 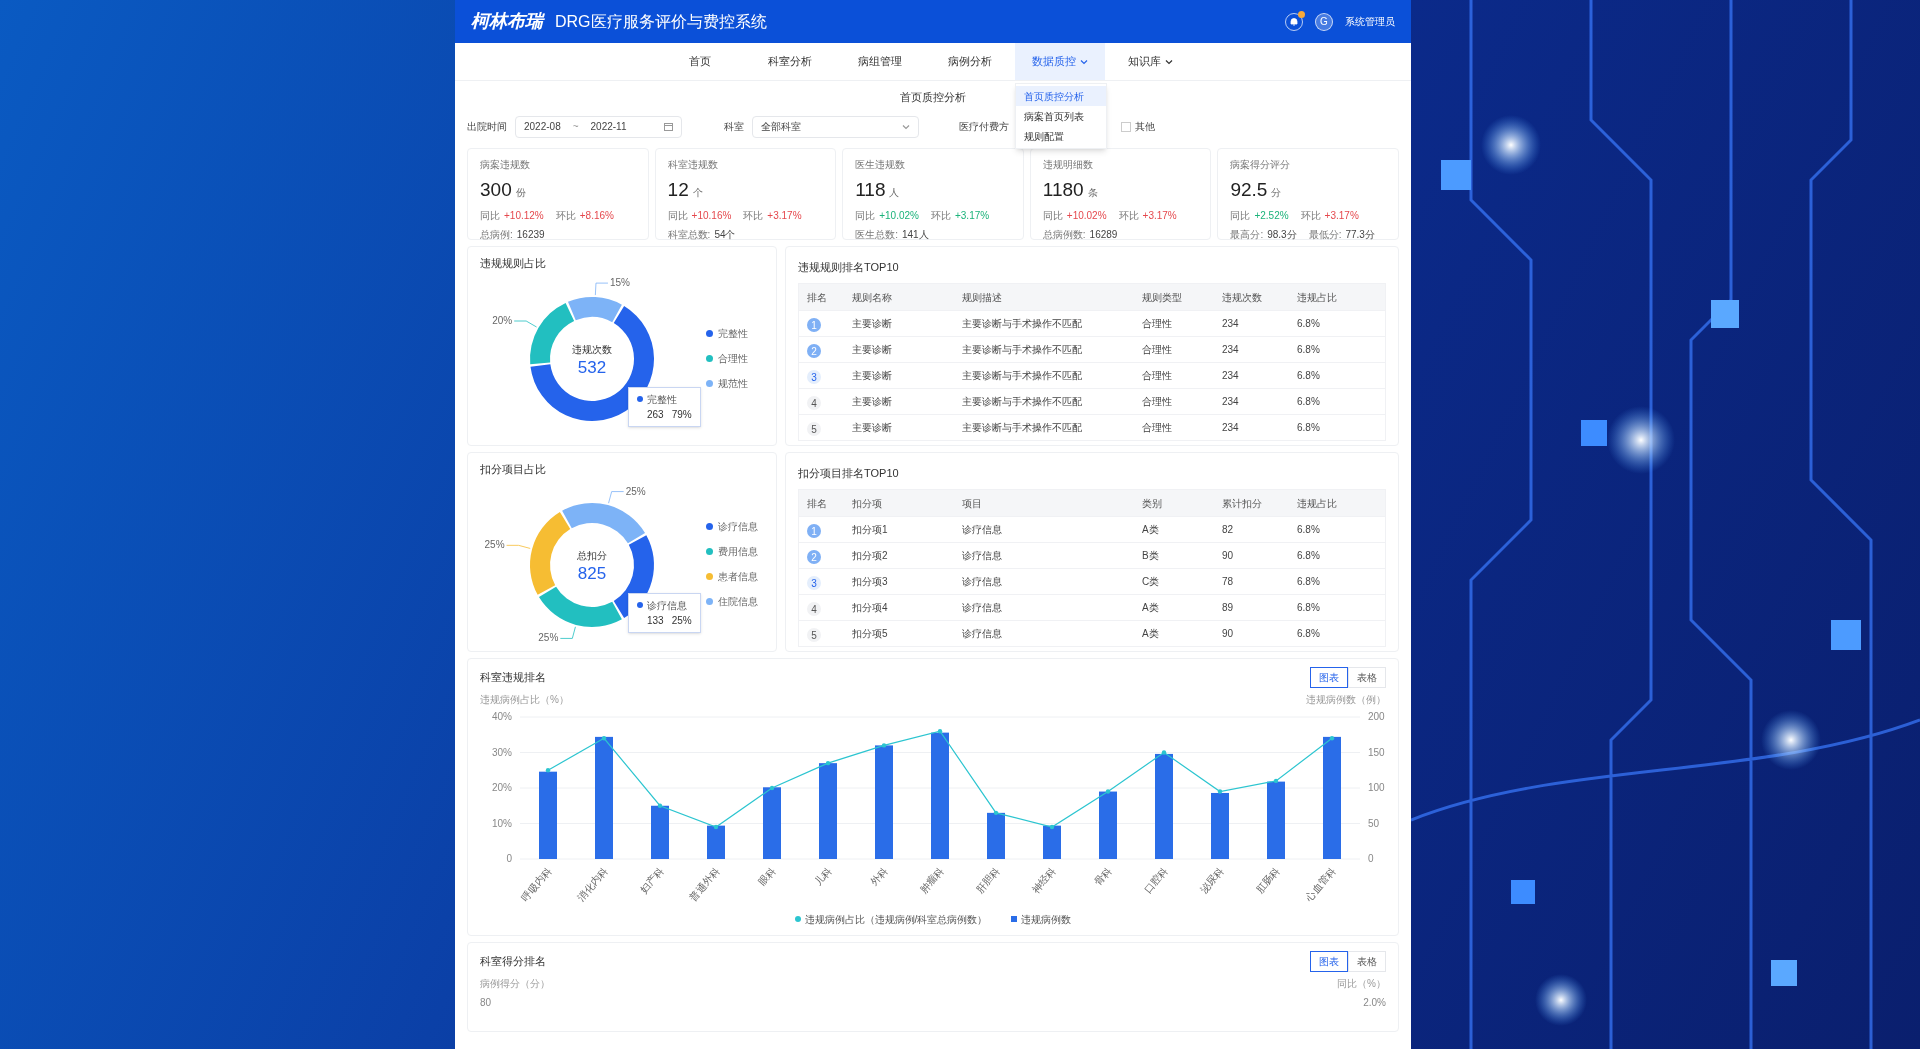 What do you see at coordinates (790, 61) in the screenshot?
I see `nav-tab: 科室分析` at bounding box center [790, 61].